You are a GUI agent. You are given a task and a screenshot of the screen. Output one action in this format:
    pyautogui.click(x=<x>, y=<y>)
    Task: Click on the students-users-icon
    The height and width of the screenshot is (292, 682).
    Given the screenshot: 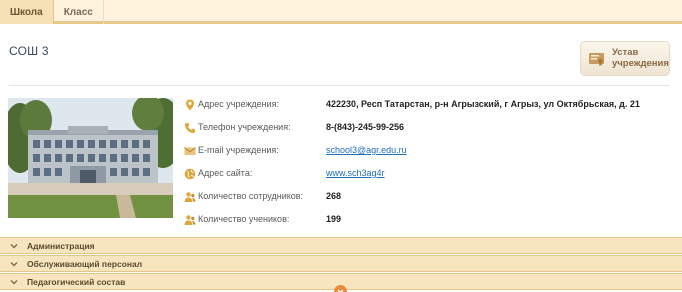 What is the action you would take?
    pyautogui.click(x=190, y=220)
    